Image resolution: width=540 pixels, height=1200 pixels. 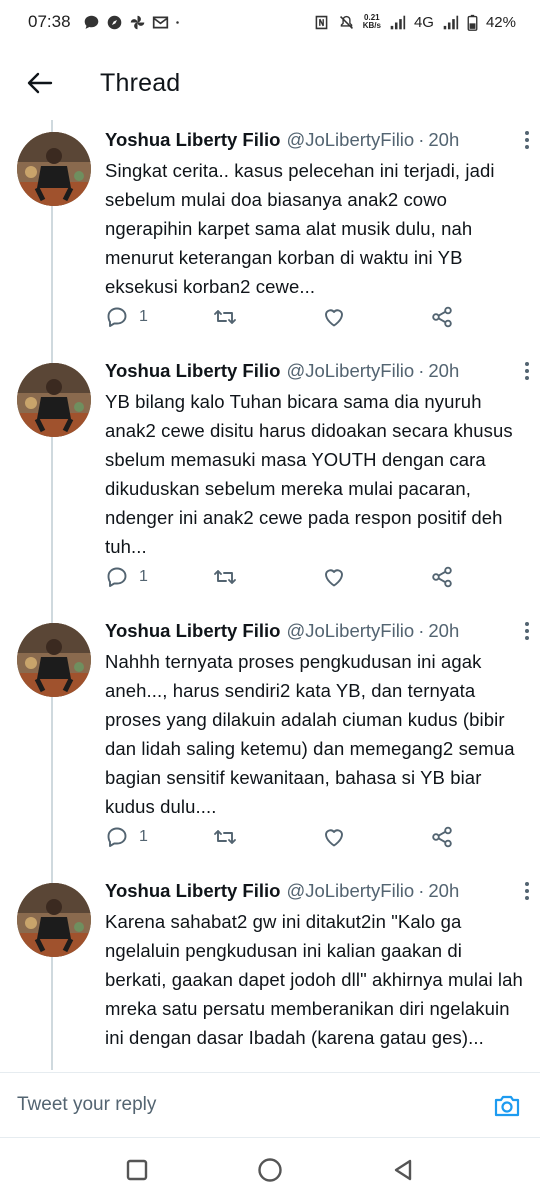 What do you see at coordinates (398, 22) in the screenshot?
I see `signal-icon` at bounding box center [398, 22].